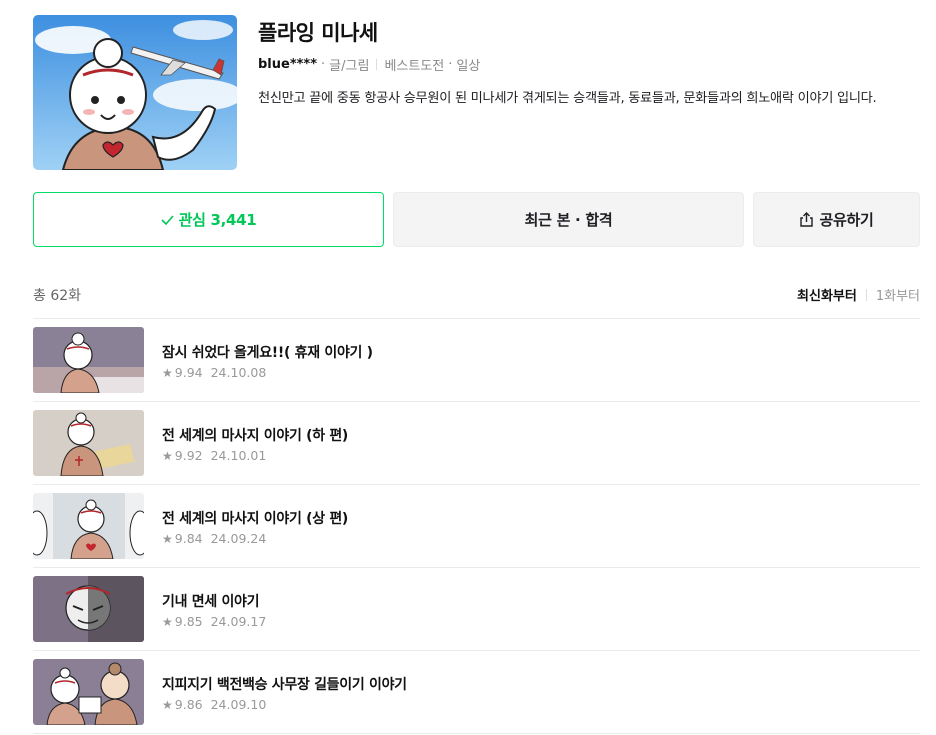 This screenshot has width=936, height=735. Describe the element at coordinates (135, 92) in the screenshot. I see `series-cover-image` at that location.